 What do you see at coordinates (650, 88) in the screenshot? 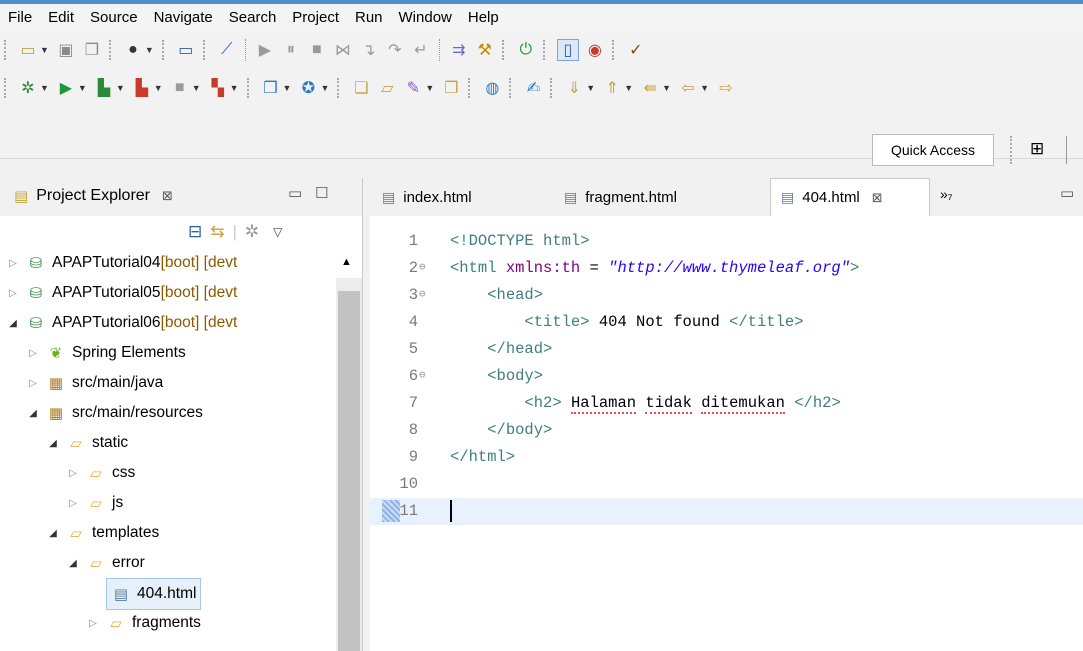
I see `last-edit-icon: ⇚` at bounding box center [650, 88].